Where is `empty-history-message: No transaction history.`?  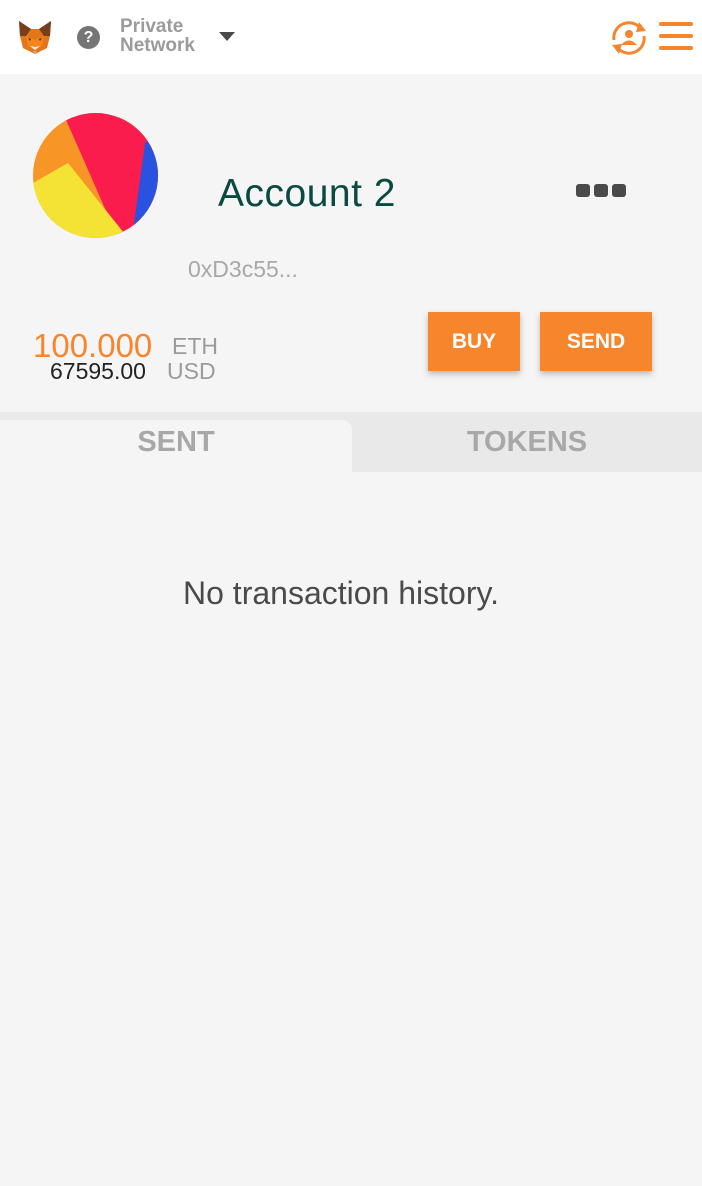 empty-history-message: No transaction history. is located at coordinates (341, 593).